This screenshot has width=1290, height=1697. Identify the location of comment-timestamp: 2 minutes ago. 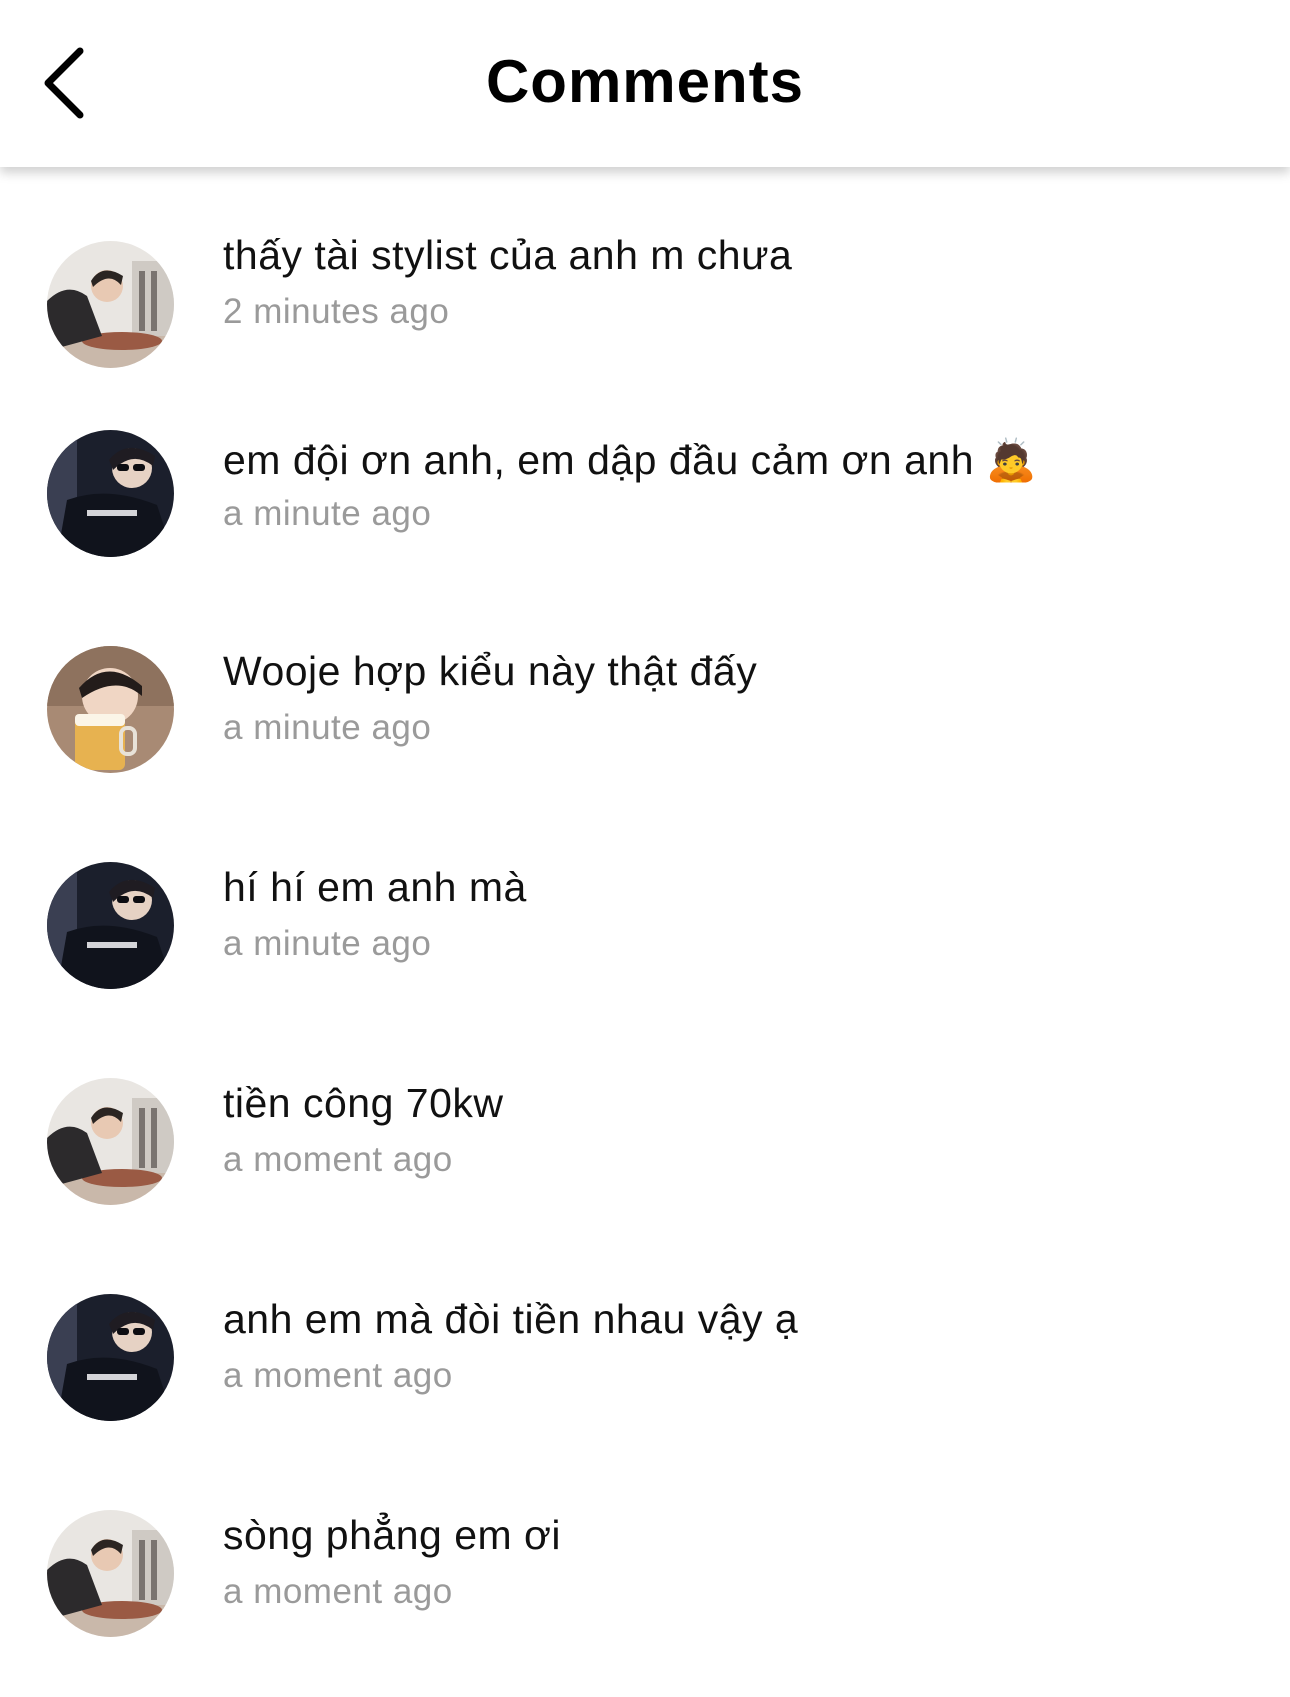
(336, 311).